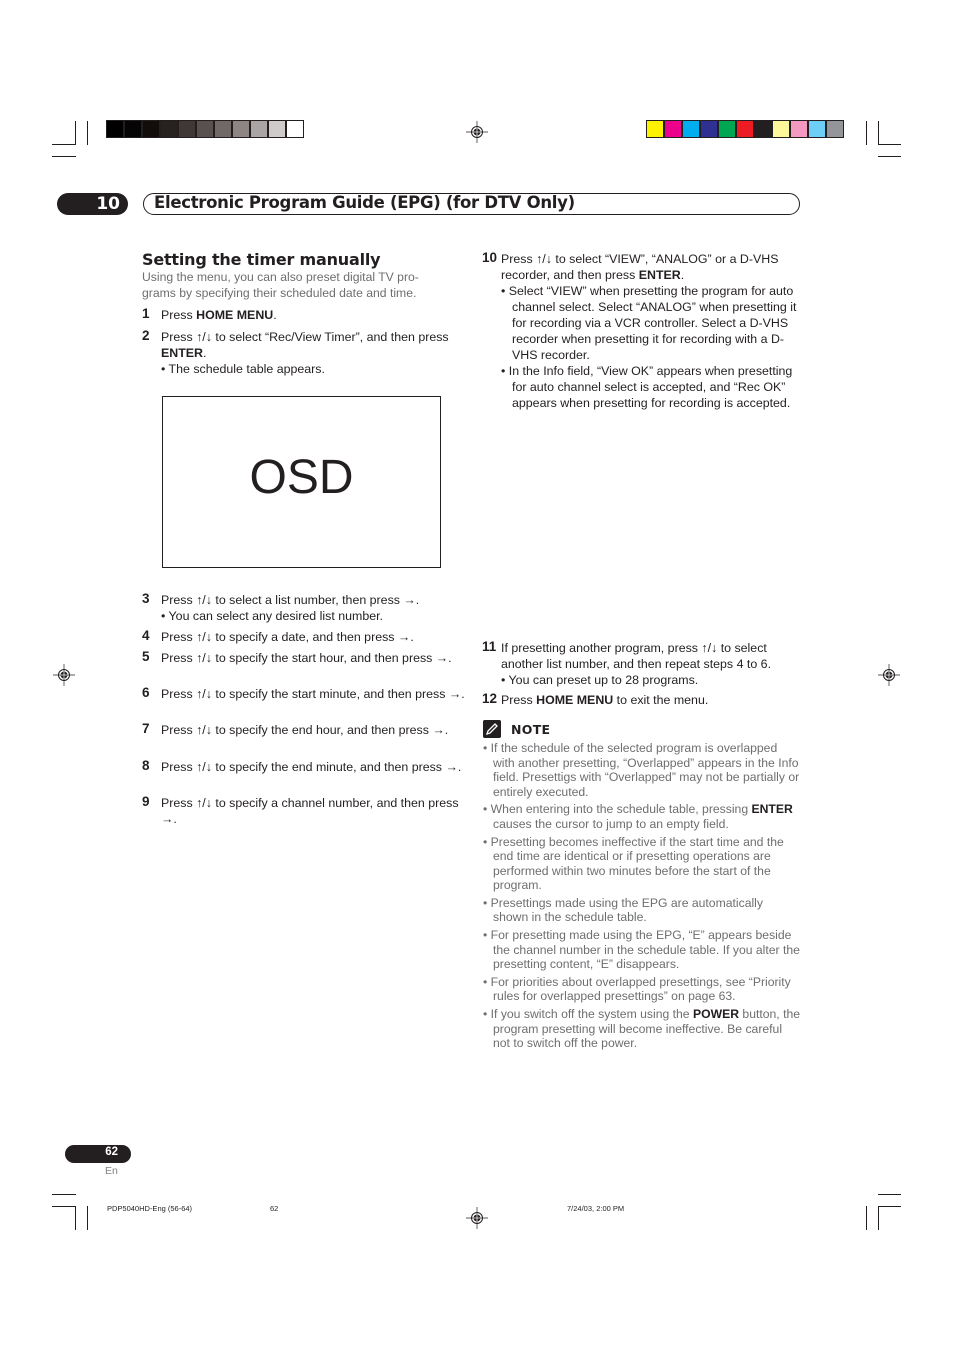 The width and height of the screenshot is (954, 1351). What do you see at coordinates (274, 1208) in the screenshot?
I see `slug-page: 62` at bounding box center [274, 1208].